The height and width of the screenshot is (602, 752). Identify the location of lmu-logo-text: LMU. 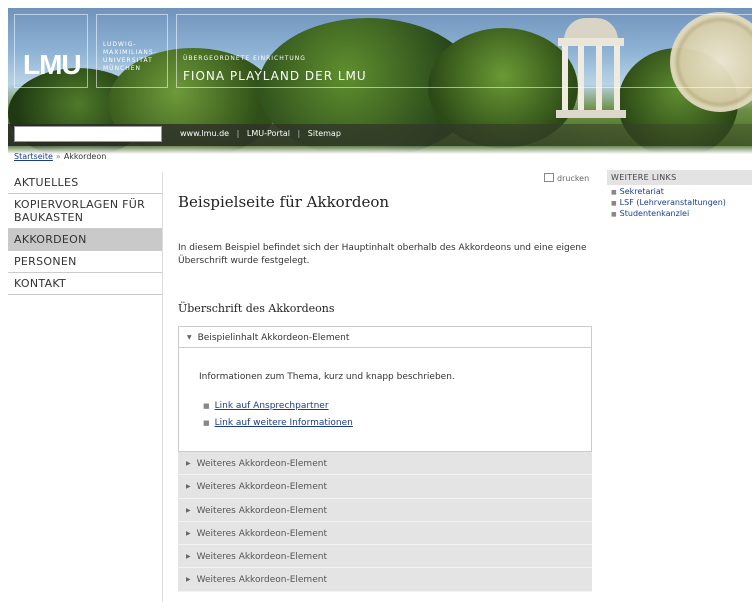
(52, 64).